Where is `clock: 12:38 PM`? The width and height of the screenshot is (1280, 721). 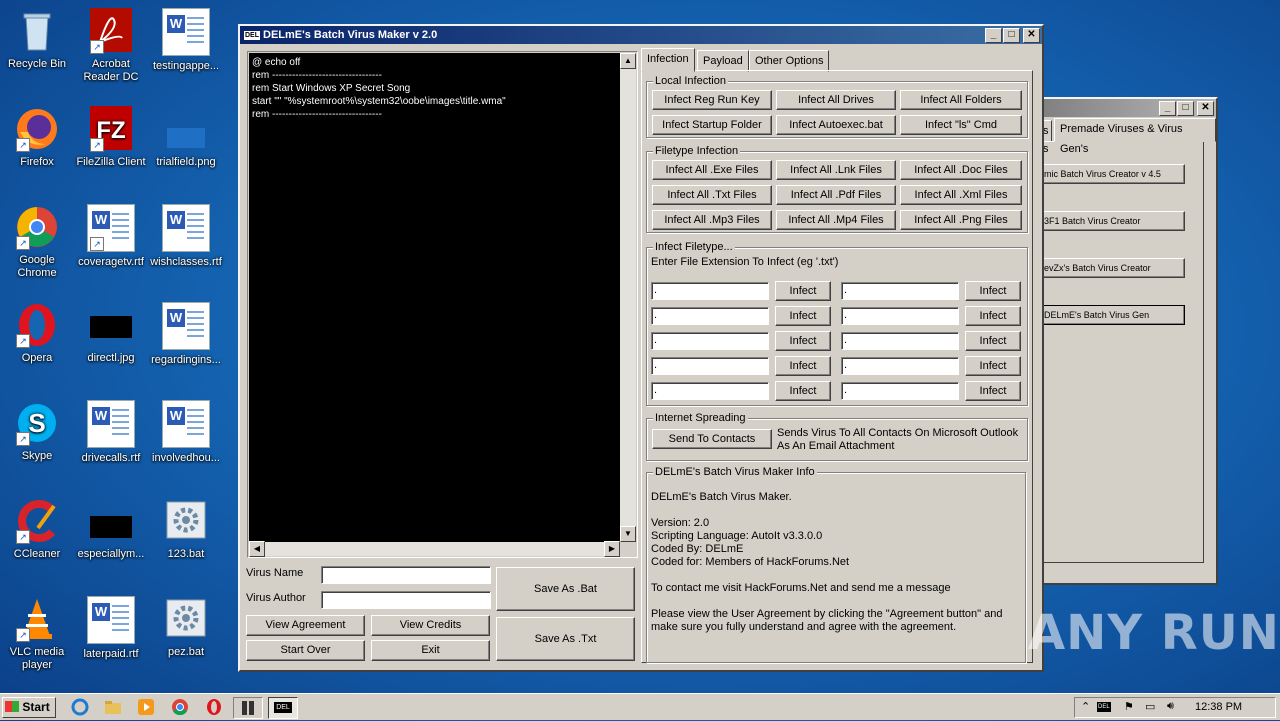
clock: 12:38 PM is located at coordinates (1218, 707).